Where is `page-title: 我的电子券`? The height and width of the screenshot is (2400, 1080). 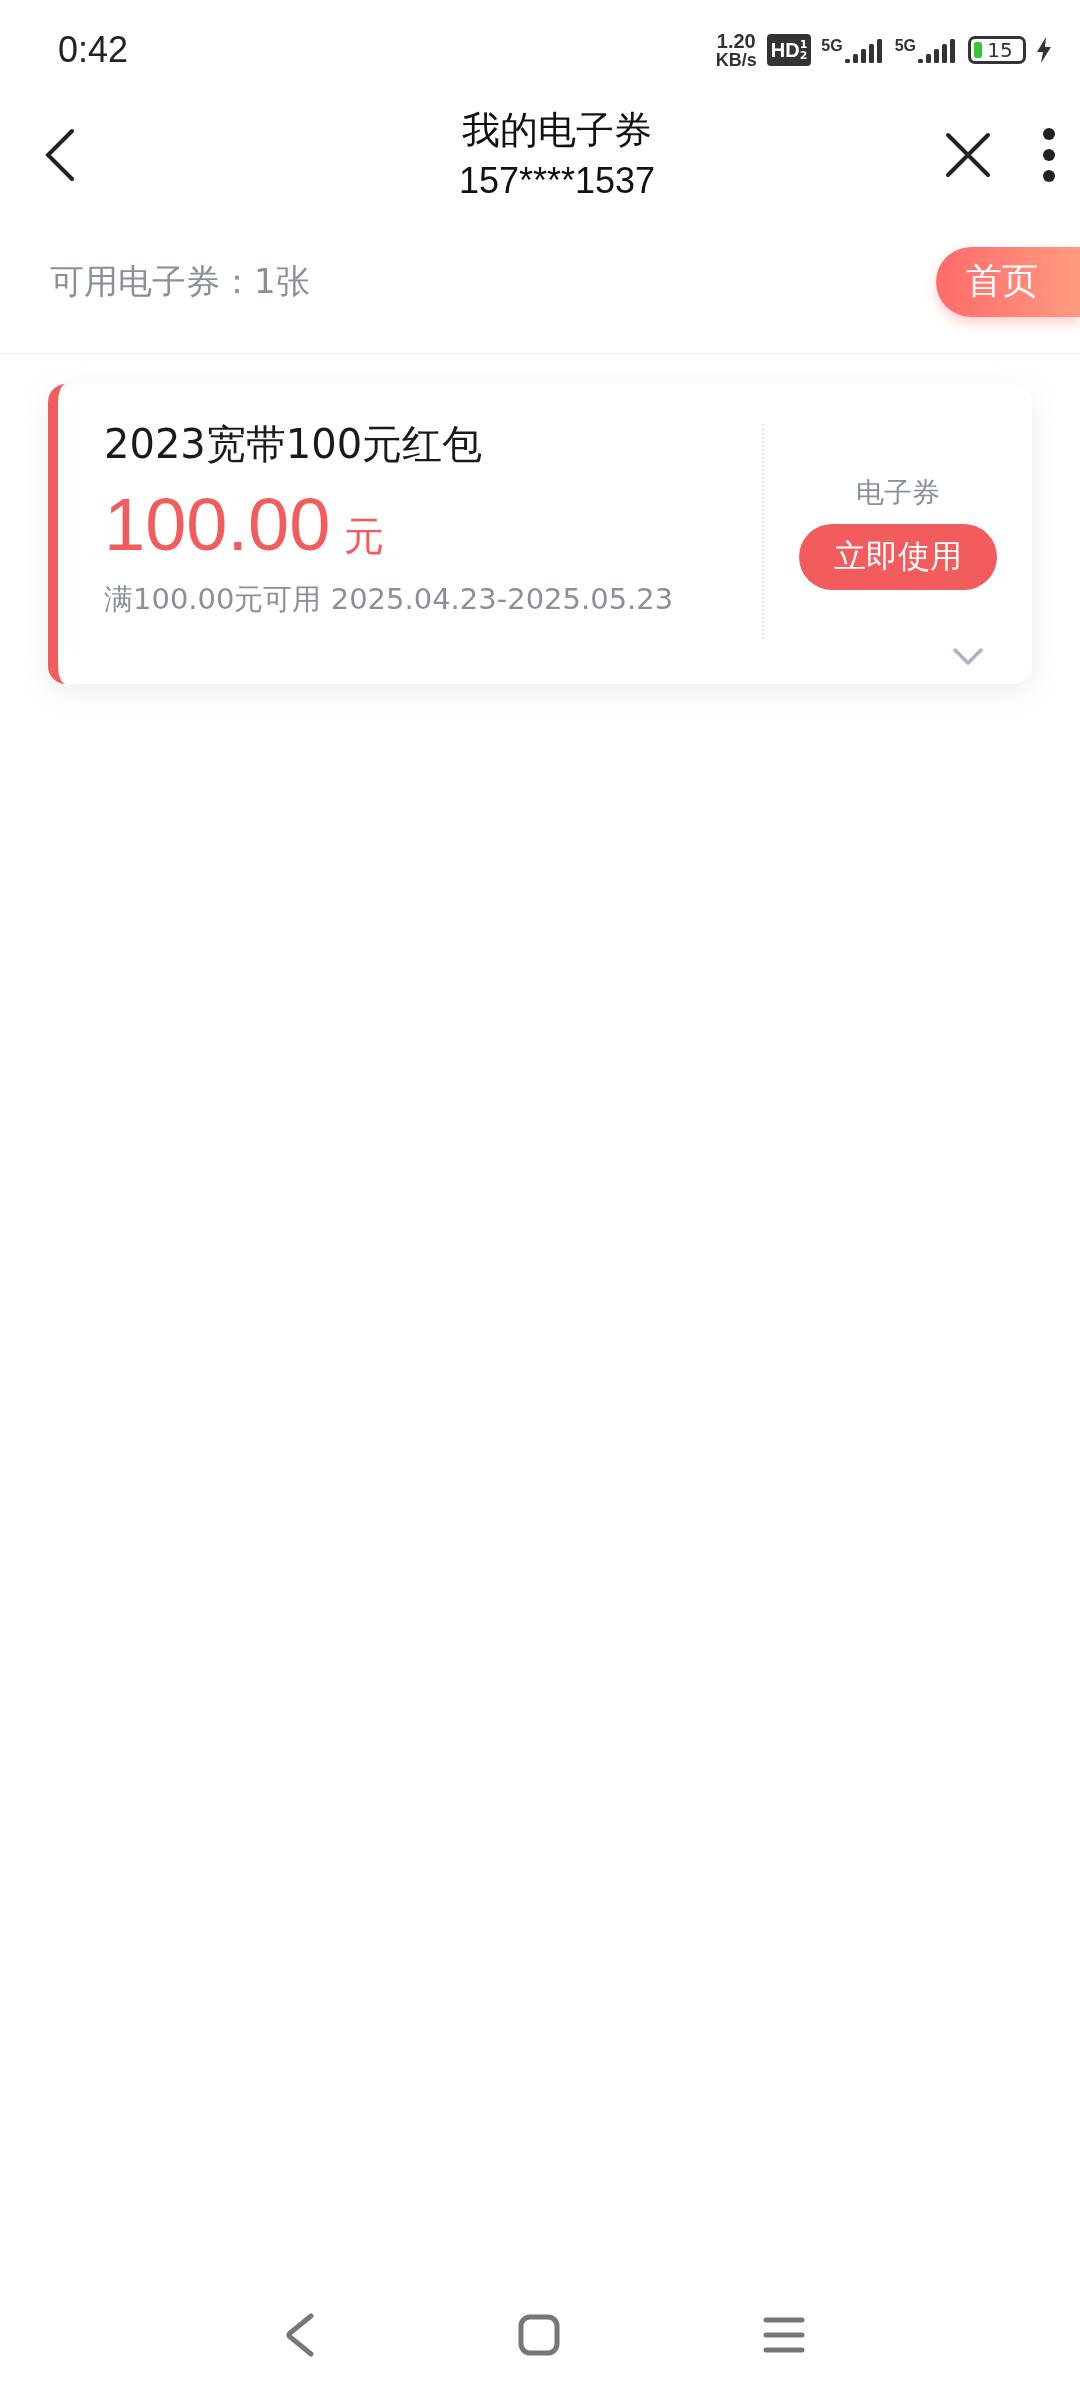 page-title: 我的电子券 is located at coordinates (557, 130).